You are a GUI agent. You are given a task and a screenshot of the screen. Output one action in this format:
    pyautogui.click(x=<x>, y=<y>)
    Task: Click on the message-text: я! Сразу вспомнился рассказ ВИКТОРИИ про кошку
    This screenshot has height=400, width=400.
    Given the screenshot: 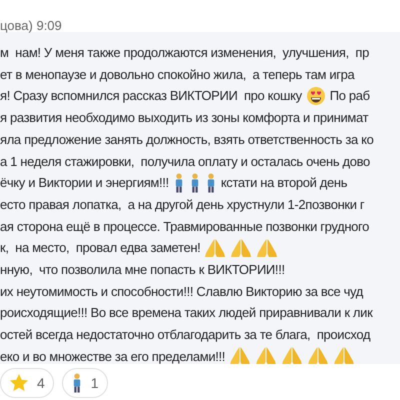 What is the action you would take?
    pyautogui.click(x=151, y=96)
    